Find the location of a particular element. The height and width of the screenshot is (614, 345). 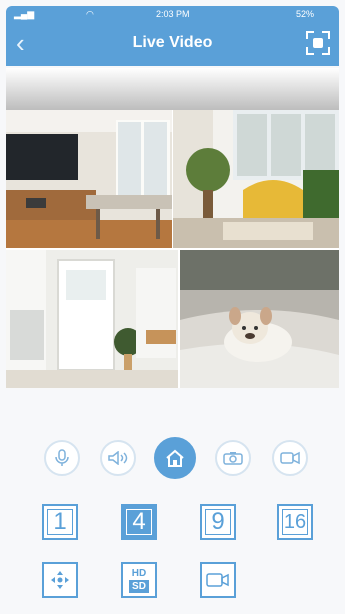

split-1-button: 1 is located at coordinates (60, 522).